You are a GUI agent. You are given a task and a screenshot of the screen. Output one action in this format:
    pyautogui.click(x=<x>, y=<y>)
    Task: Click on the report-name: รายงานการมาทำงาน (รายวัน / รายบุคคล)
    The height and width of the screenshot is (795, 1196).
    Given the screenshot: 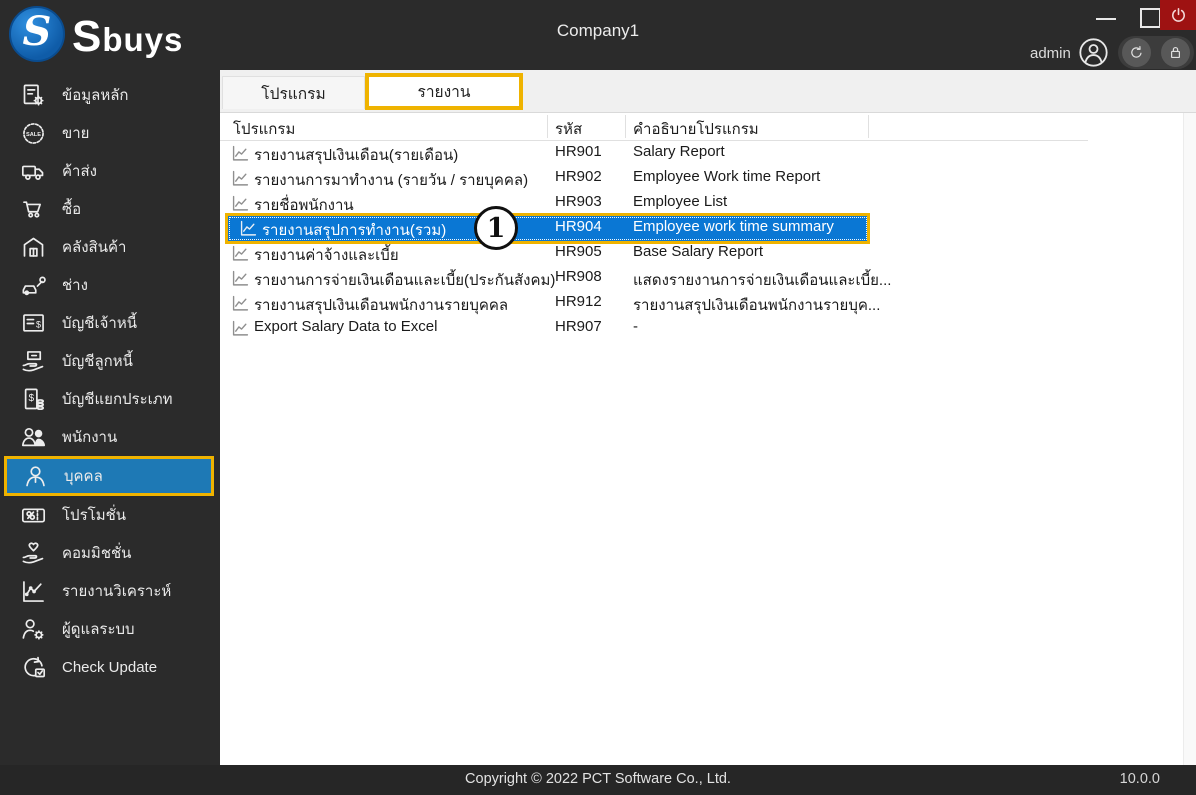 What is the action you would take?
    pyautogui.click(x=391, y=180)
    